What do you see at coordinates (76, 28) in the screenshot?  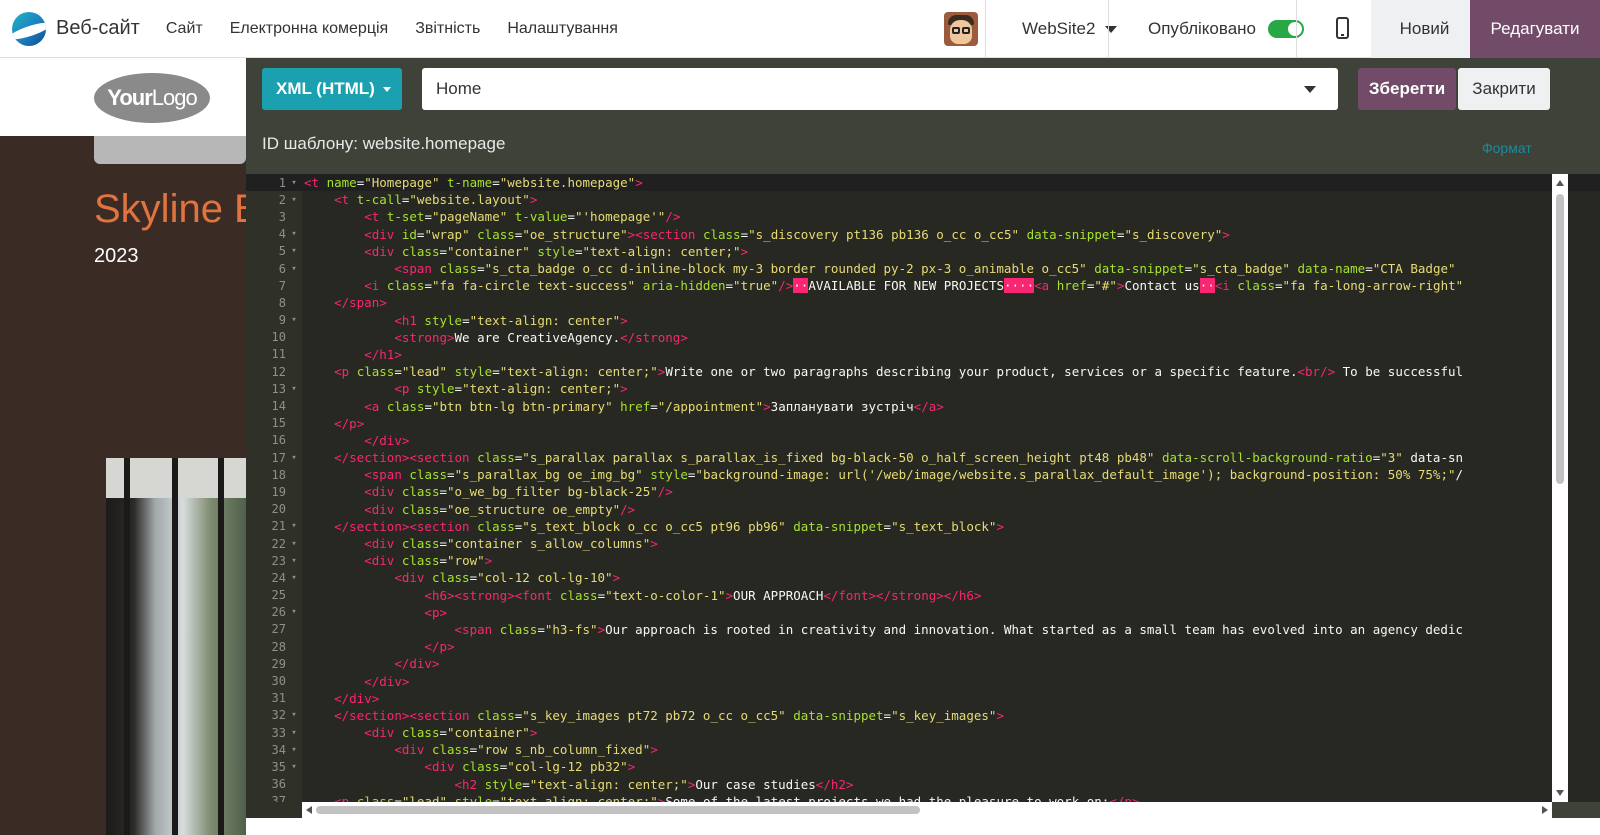 I see `app-brand: Веб-сайт` at bounding box center [76, 28].